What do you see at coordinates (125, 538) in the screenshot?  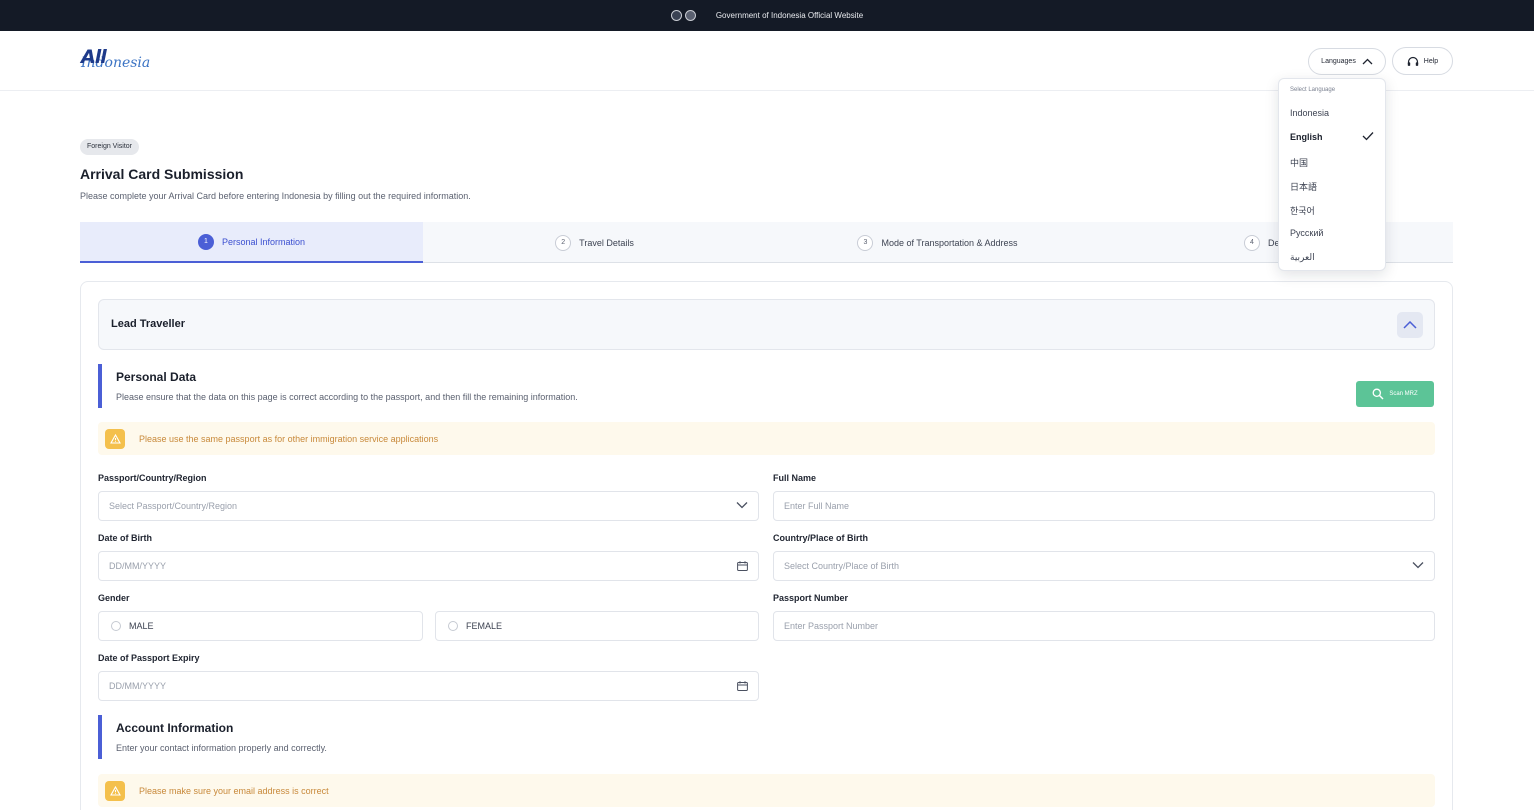 I see `dob-label: Date of Birth` at bounding box center [125, 538].